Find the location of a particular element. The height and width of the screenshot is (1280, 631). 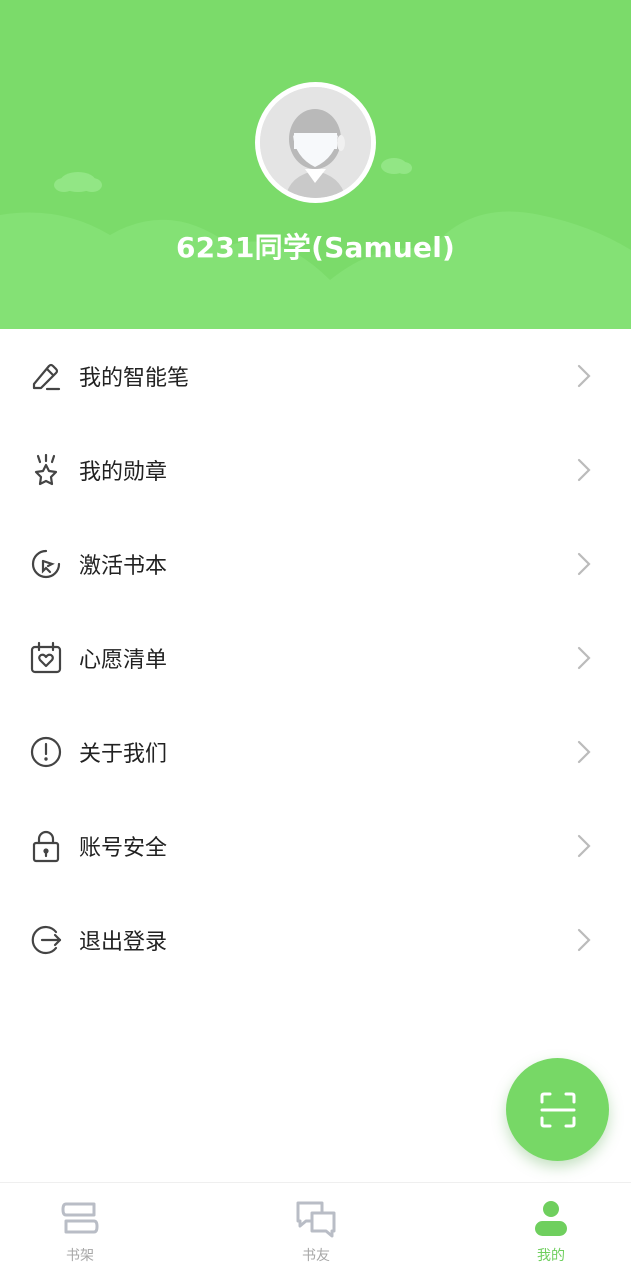

menu-item-label: 我的勋章 is located at coordinates (123, 472).